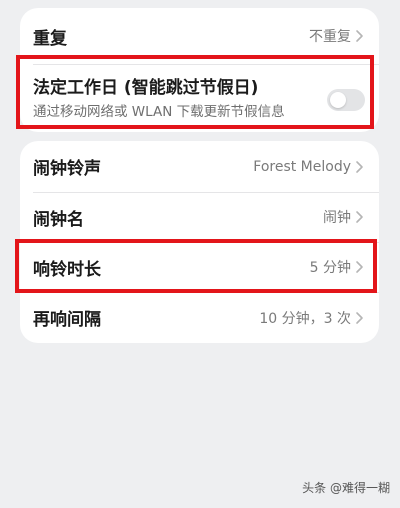 The height and width of the screenshot is (508, 400). What do you see at coordinates (146, 88) in the screenshot?
I see `statutory-workday-label: 法定工作日 (智能跳过节假日)` at bounding box center [146, 88].